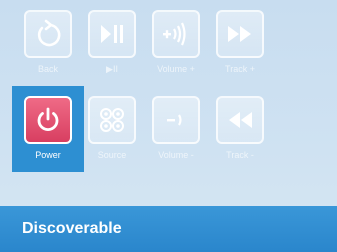 This screenshot has height=252, width=337. I want to click on play-pause-icon, so click(112, 34).